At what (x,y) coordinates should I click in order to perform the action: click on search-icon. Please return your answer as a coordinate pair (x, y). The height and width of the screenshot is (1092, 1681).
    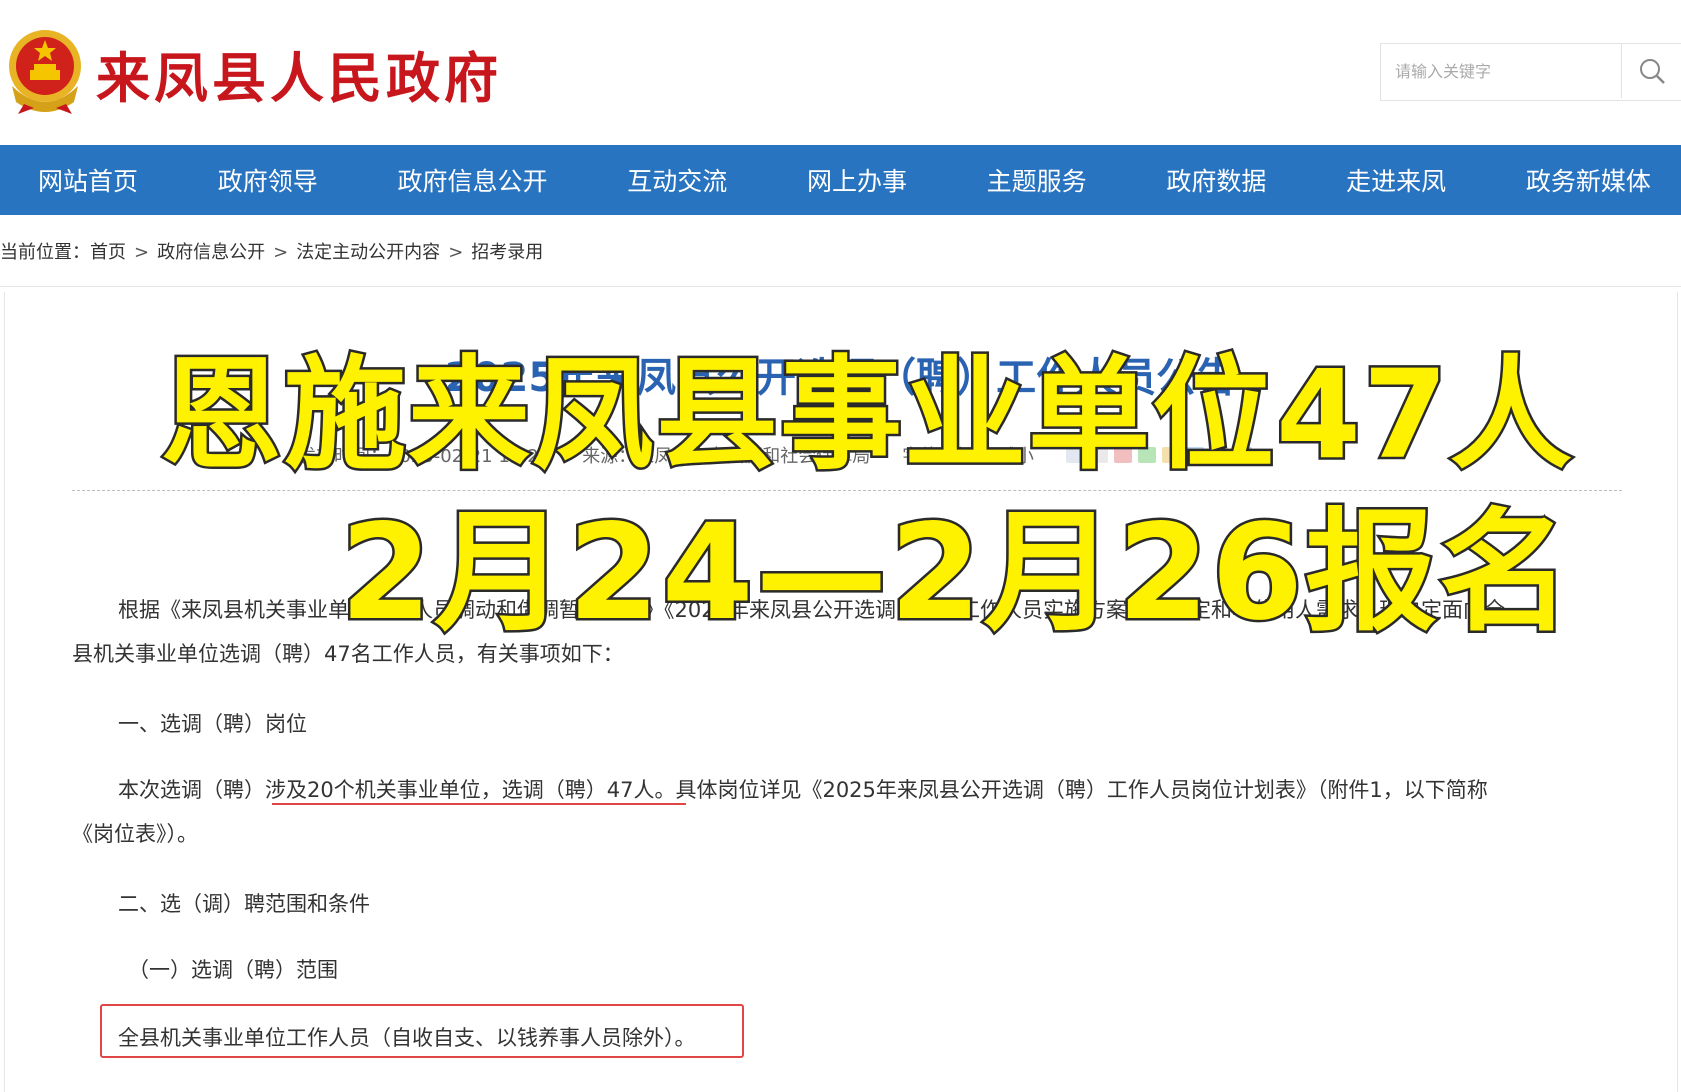
    Looking at the image, I should click on (1652, 71).